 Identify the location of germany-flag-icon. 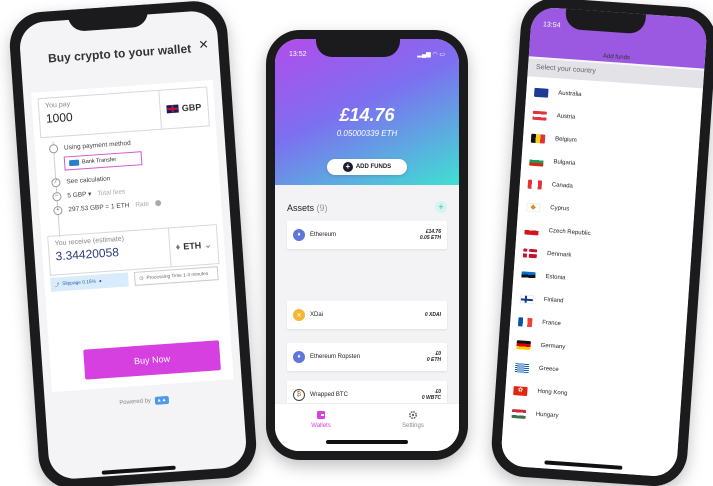
(523, 344).